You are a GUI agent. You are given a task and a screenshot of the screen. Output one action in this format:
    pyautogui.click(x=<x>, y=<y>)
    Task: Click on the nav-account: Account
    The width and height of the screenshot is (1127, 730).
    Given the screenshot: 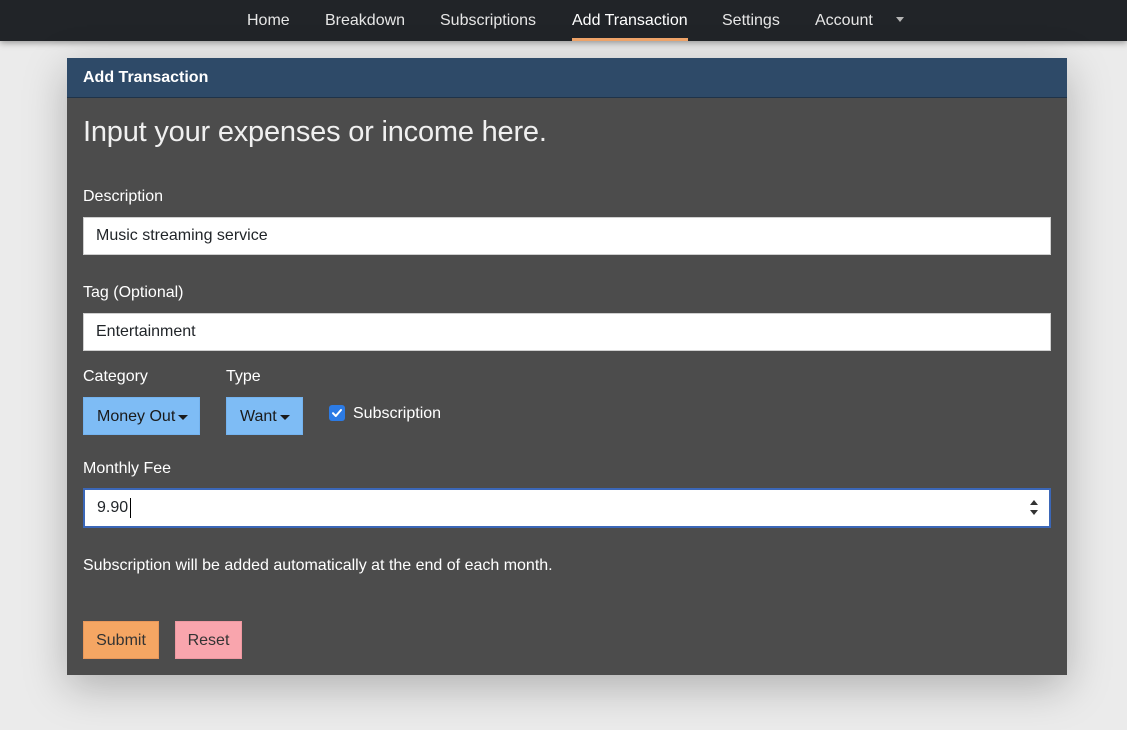 What is the action you would take?
    pyautogui.click(x=844, y=20)
    